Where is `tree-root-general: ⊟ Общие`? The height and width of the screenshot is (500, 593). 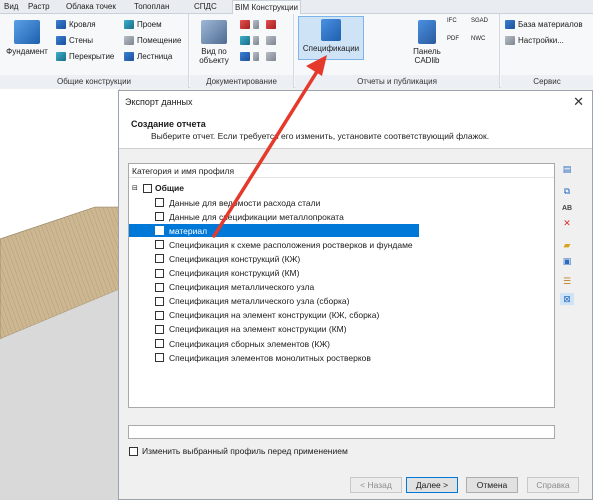 tree-root-general: ⊟ Общие is located at coordinates (158, 188).